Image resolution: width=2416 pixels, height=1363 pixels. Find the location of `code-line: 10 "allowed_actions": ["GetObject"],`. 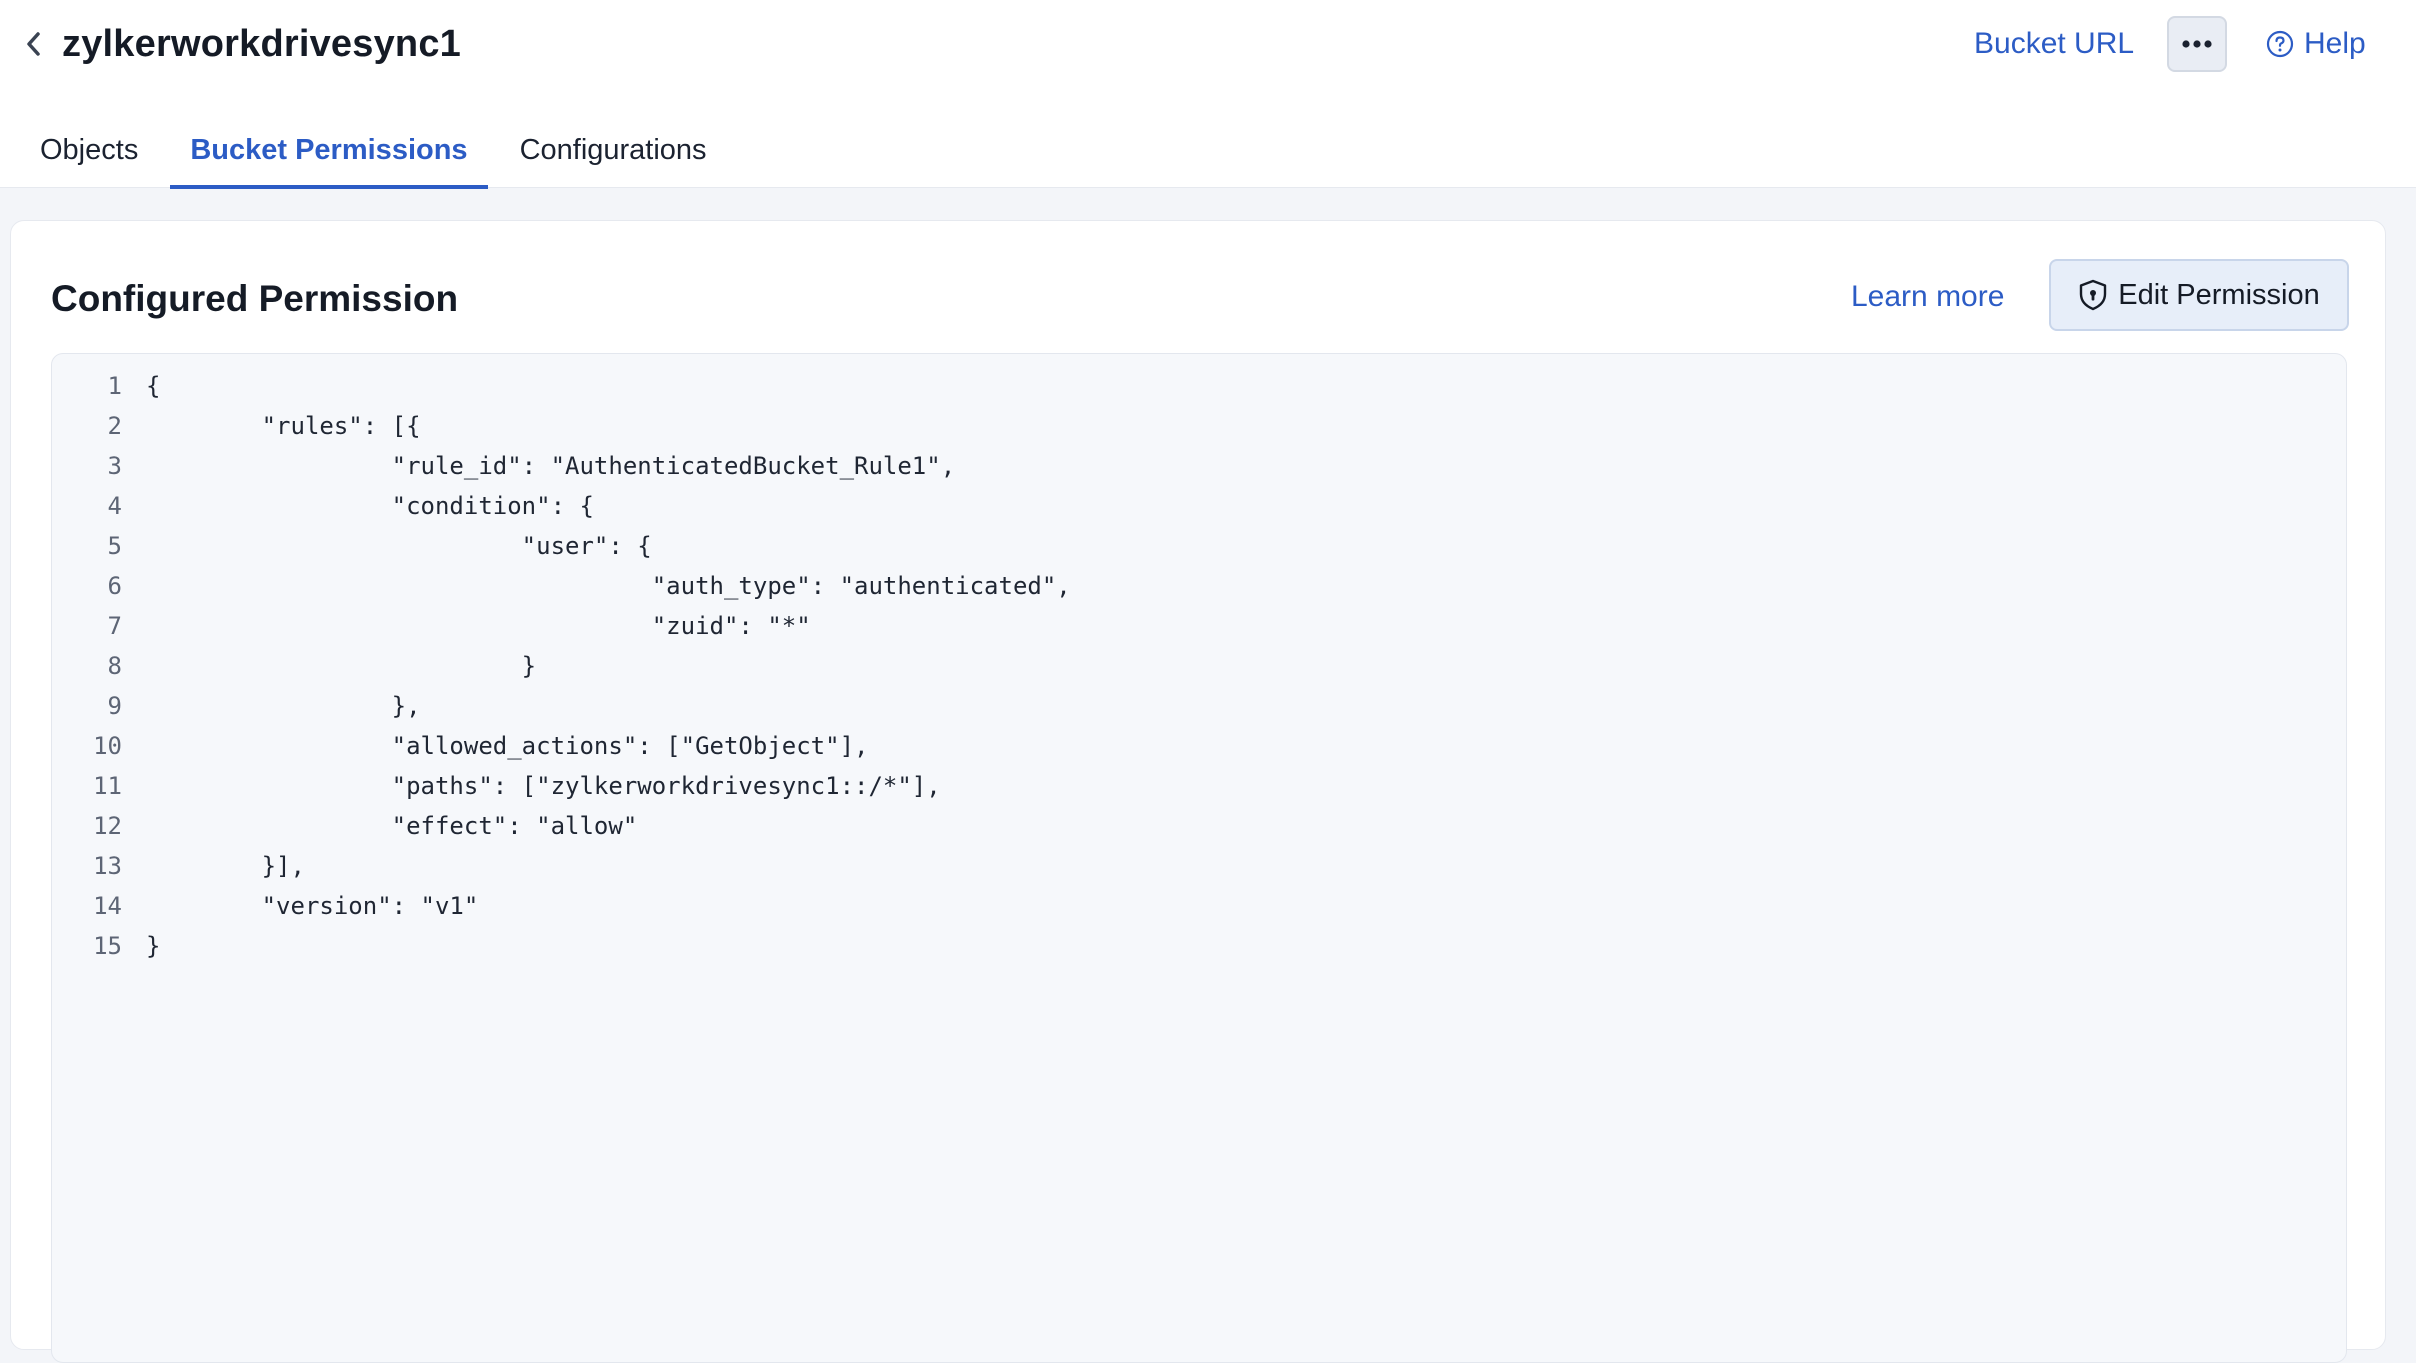

code-line: 10 "allowed_actions": ["GetObject"], is located at coordinates (460, 746).